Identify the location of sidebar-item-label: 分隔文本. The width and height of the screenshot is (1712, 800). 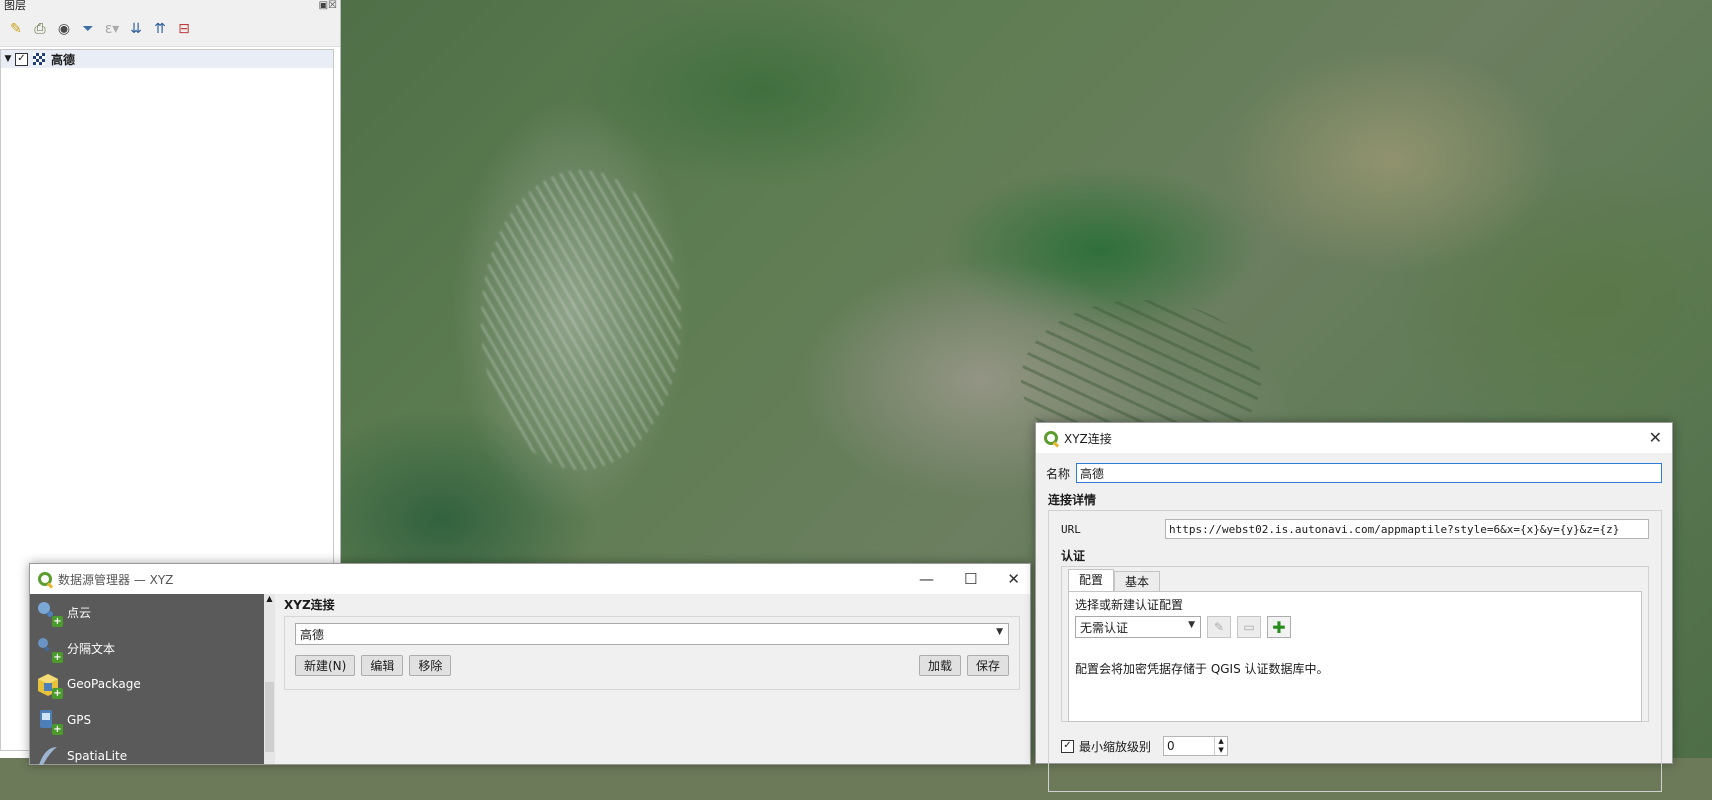
(91, 648).